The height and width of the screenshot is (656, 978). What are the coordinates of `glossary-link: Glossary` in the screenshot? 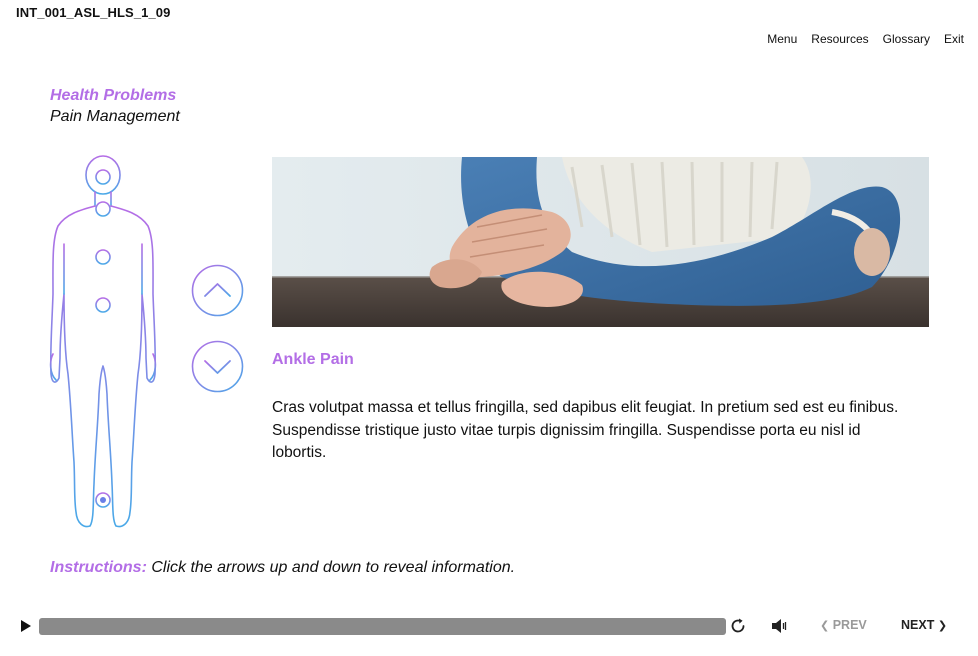 It's located at (906, 39).